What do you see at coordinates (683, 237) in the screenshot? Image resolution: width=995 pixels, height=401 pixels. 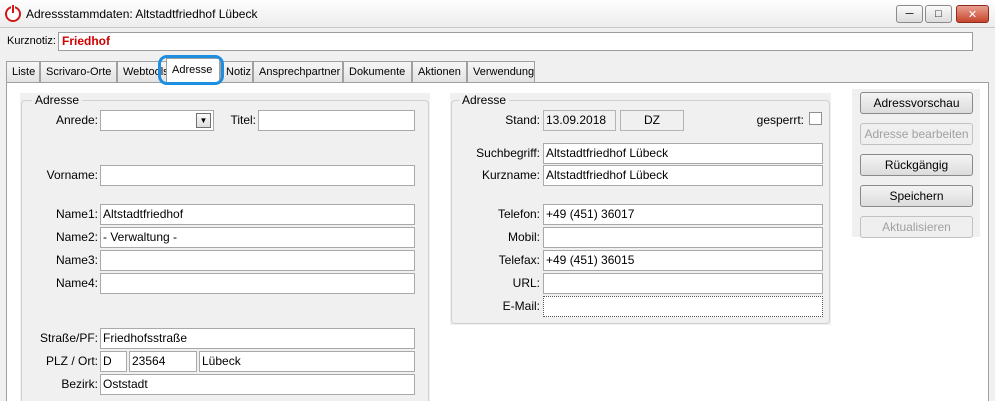 I see `mobil-input` at bounding box center [683, 237].